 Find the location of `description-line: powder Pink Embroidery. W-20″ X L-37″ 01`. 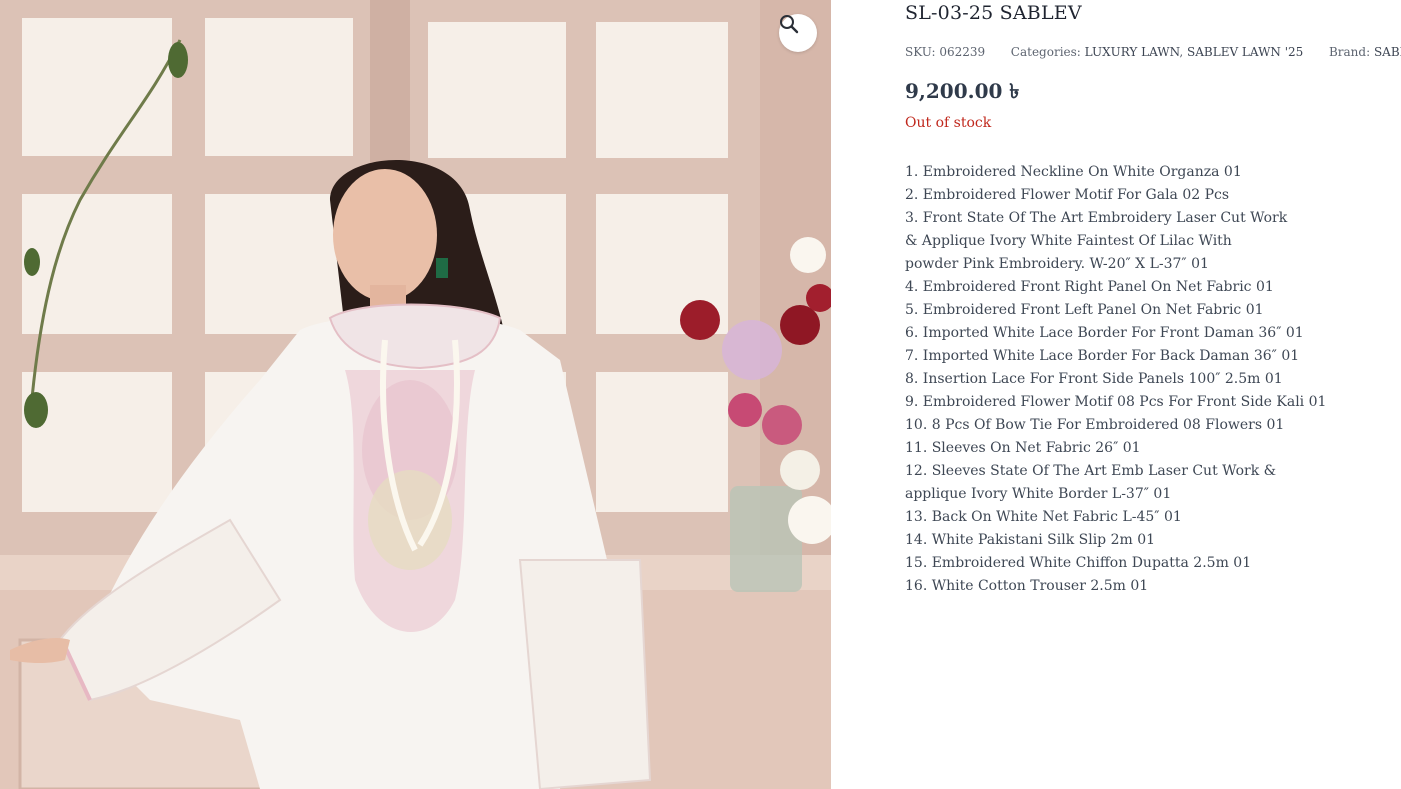

description-line: powder Pink Embroidery. W-20″ X L-37″ 01 is located at coordinates (1057, 264).